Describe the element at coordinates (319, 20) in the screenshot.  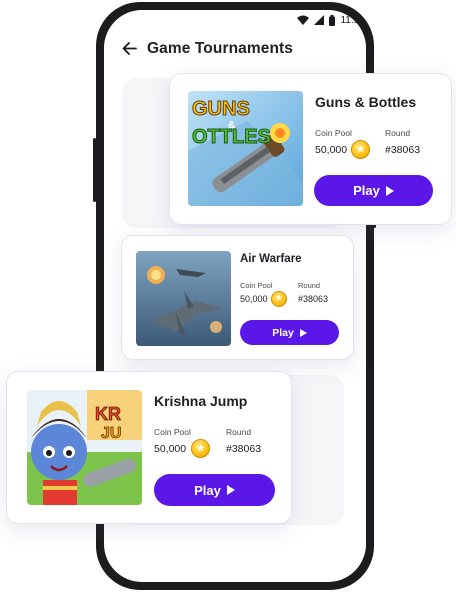
I see `signal-icon` at that location.